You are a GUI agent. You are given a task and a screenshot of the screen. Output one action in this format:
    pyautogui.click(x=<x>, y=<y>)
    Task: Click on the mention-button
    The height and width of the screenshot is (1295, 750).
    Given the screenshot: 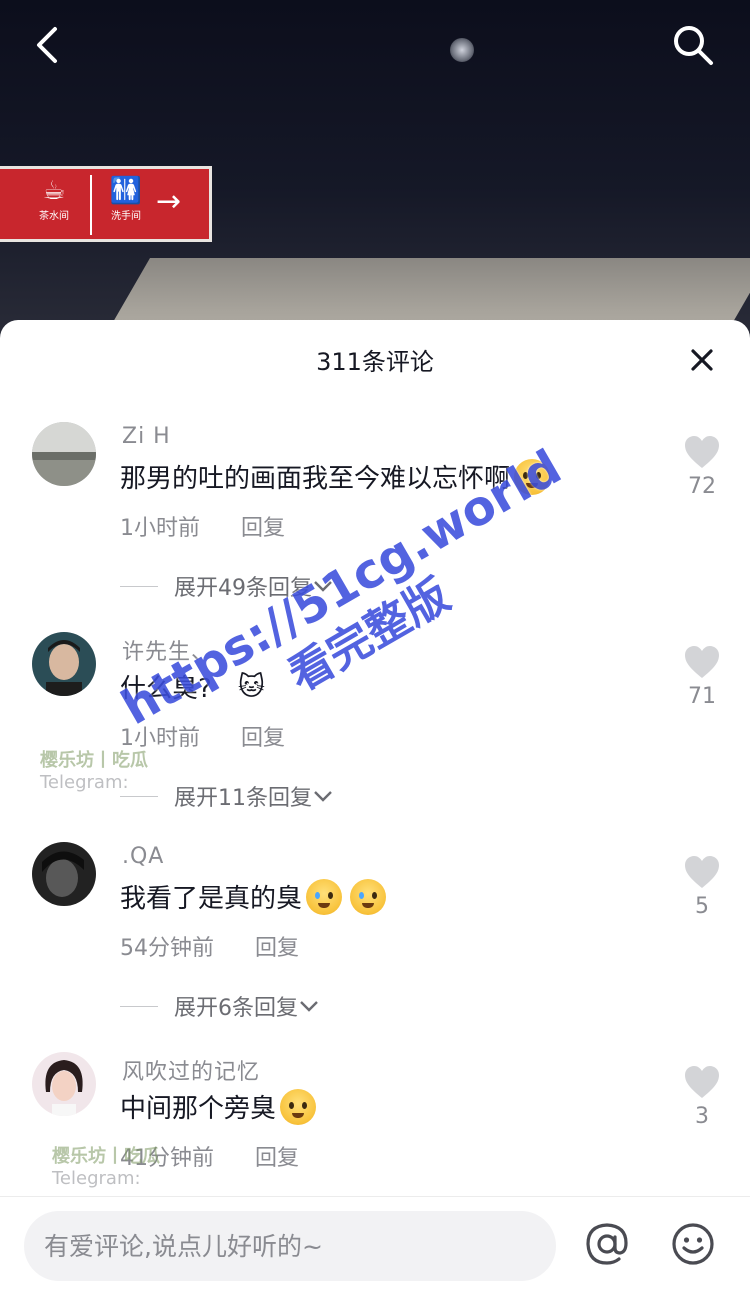 What is the action you would take?
    pyautogui.click(x=607, y=1244)
    